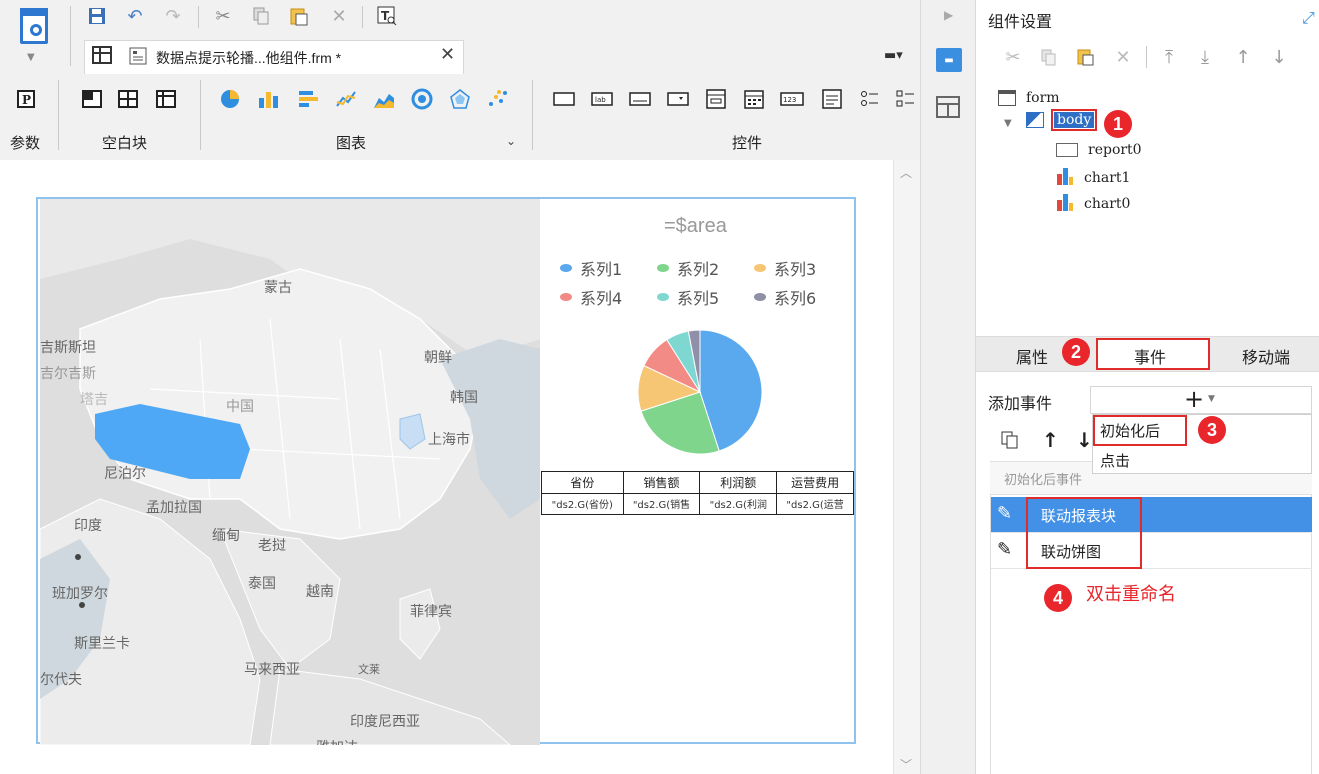  What do you see at coordinates (92, 99) in the screenshot?
I see `absolute-block-icon` at bounding box center [92, 99].